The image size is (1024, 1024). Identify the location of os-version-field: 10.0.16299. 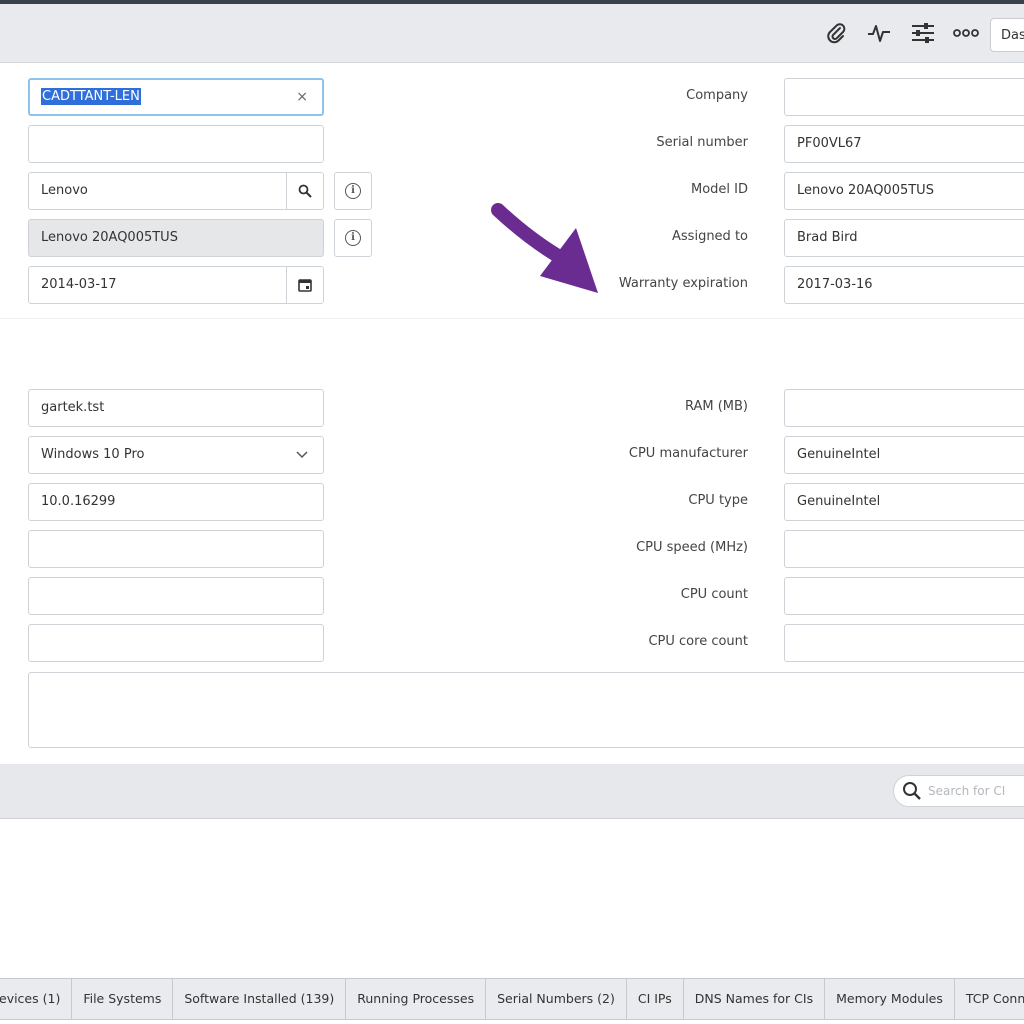
(176, 502).